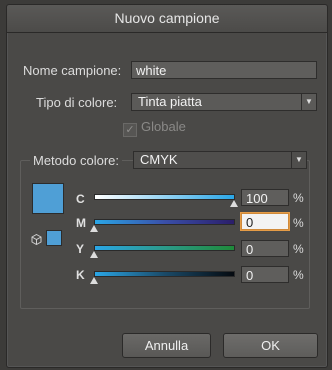 Image resolution: width=332 pixels, height=370 pixels. Describe the element at coordinates (166, 345) in the screenshot. I see `cancel-button: Annulla` at that location.